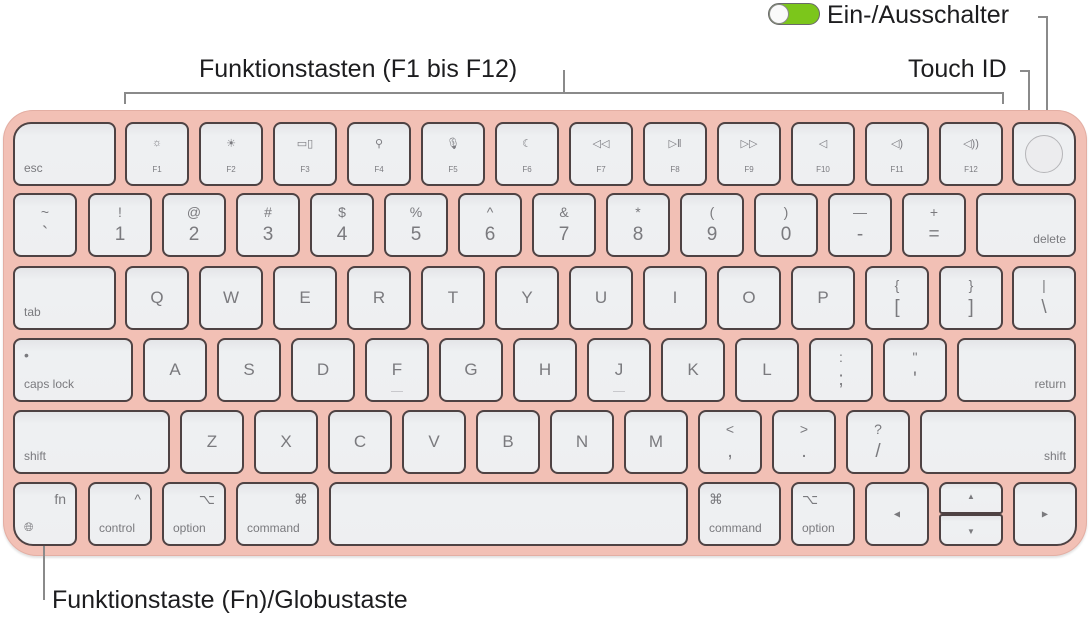  Describe the element at coordinates (194, 225) in the screenshot. I see `key-2: @2` at that location.